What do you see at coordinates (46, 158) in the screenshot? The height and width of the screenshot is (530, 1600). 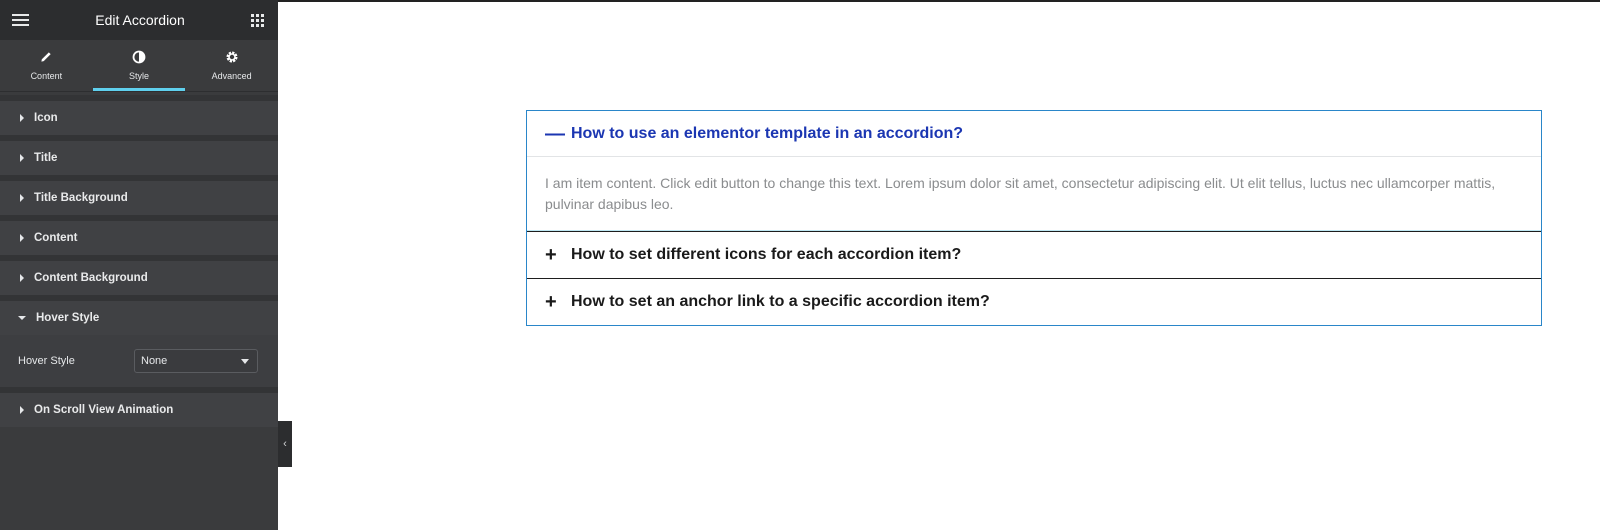 I see `section-label: Title` at bounding box center [46, 158].